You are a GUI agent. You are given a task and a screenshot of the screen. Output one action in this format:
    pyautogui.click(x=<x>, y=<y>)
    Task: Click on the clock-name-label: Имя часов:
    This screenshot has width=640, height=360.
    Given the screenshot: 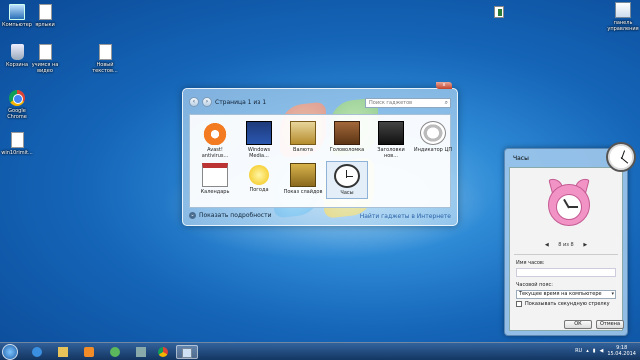 What is the action you would take?
    pyautogui.click(x=530, y=263)
    